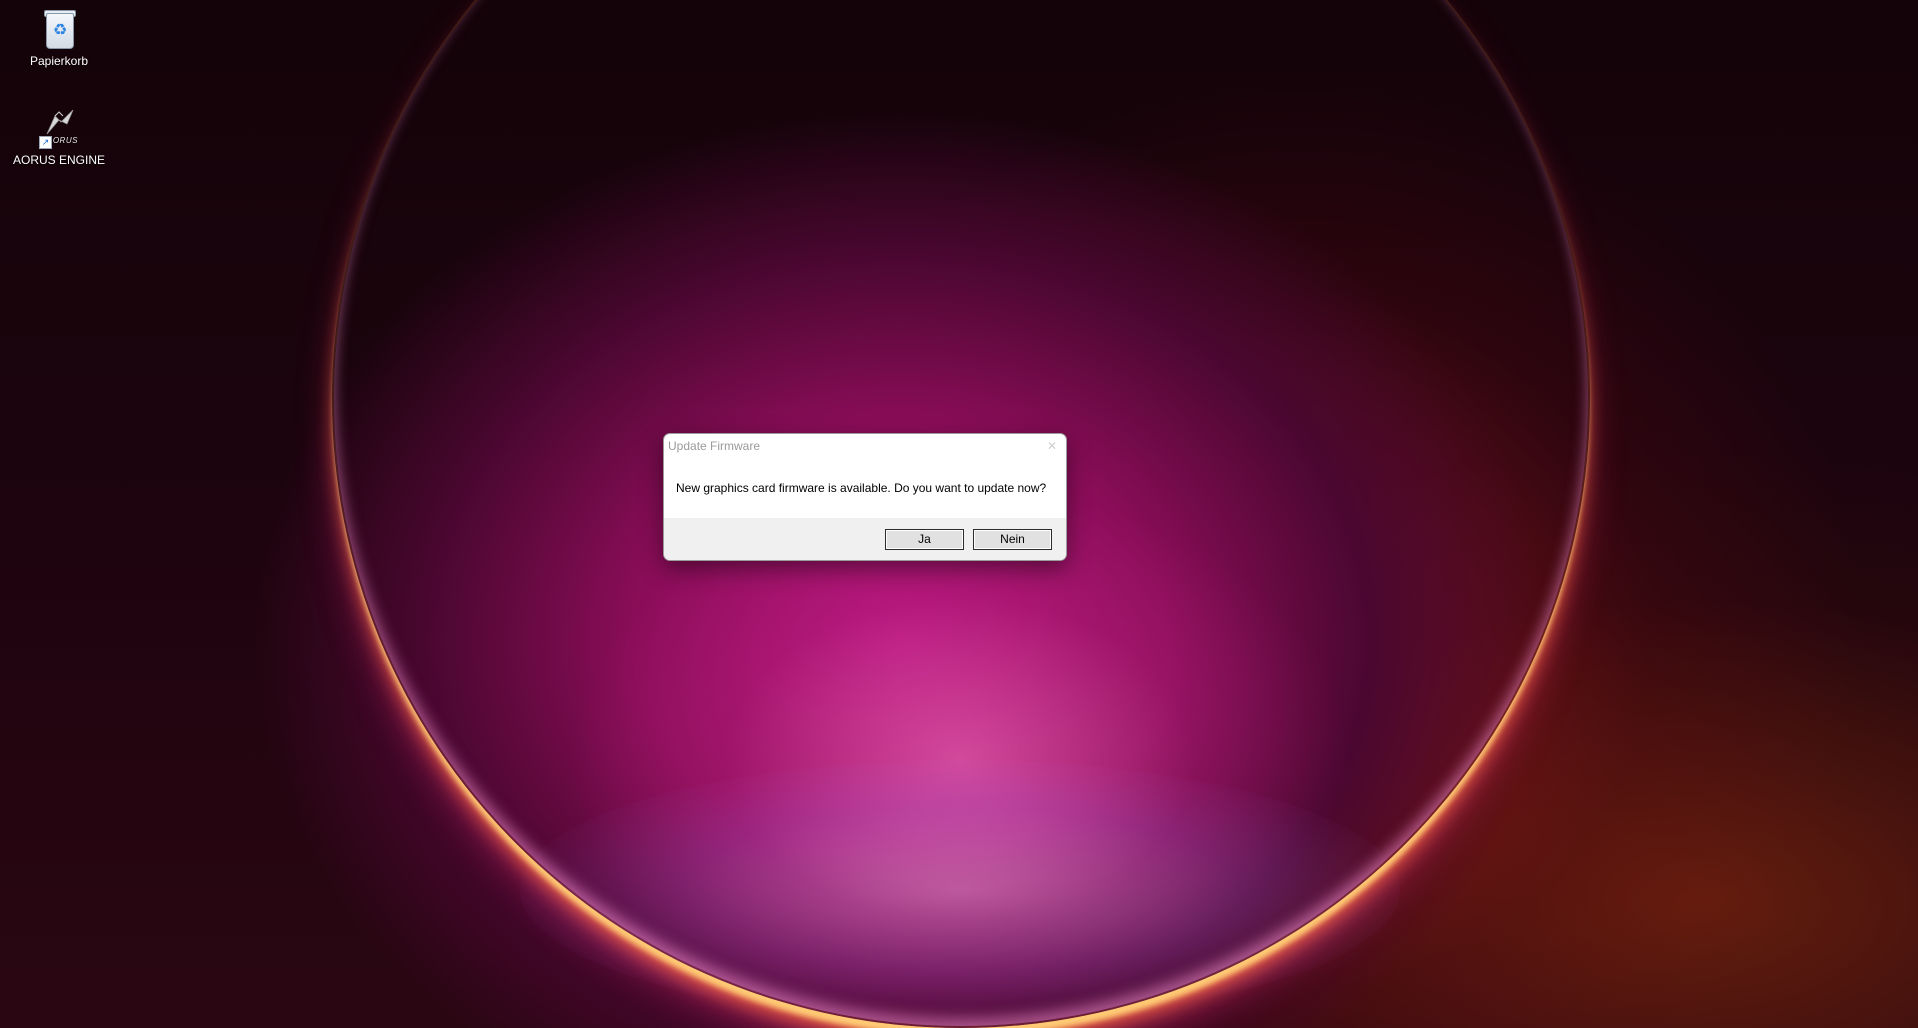  Describe the element at coordinates (1012, 539) in the screenshot. I see `no-button: Nein` at that location.